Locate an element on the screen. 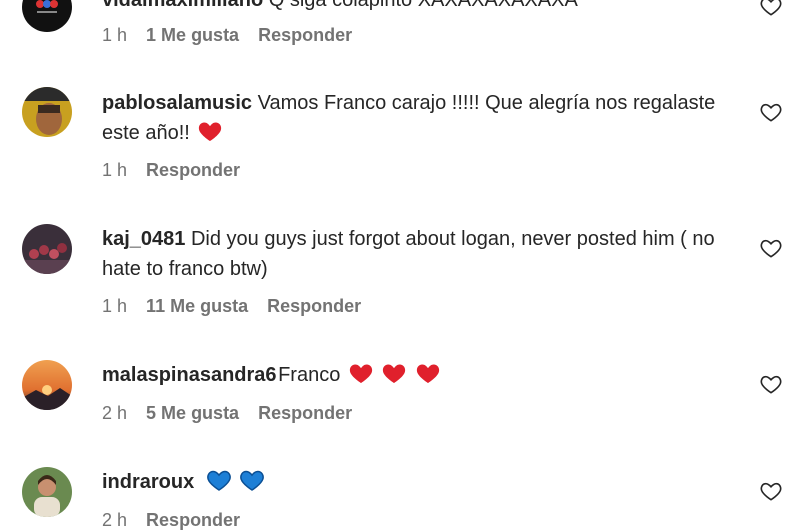 Image resolution: width=800 pixels, height=531 pixels. comment-body: Franco is located at coordinates (309, 375).